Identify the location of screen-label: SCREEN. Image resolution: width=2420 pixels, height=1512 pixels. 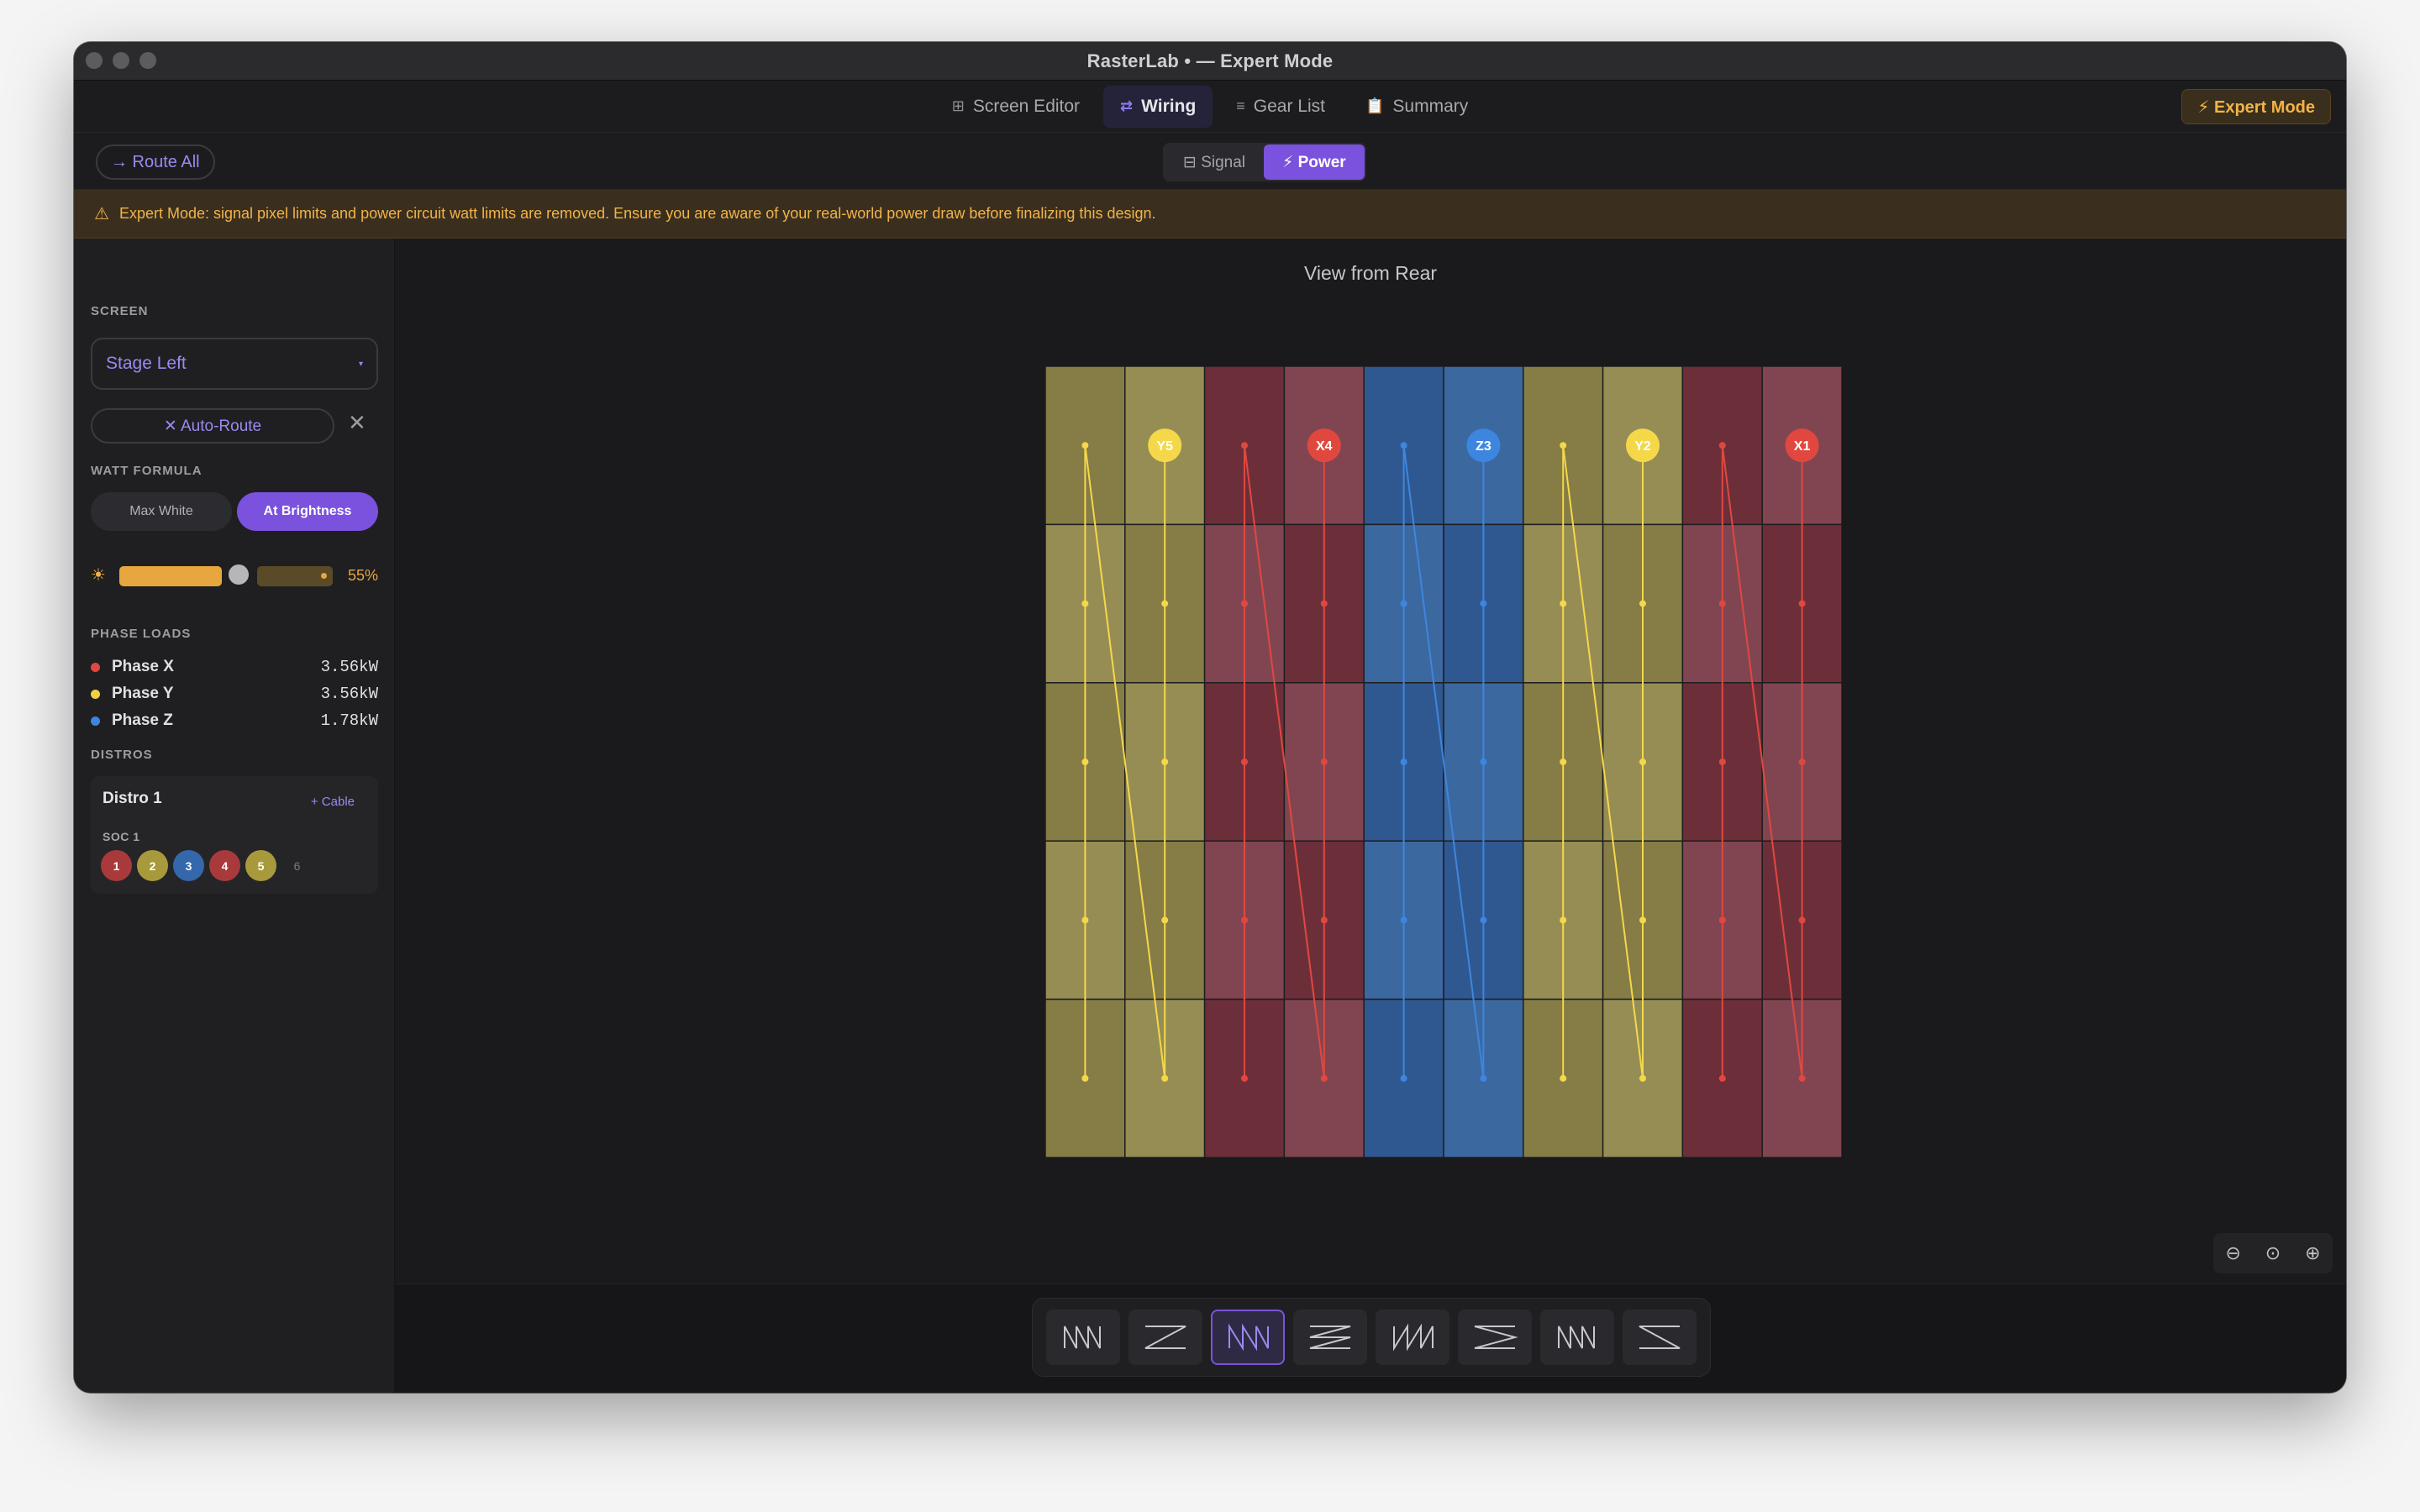
(120, 311).